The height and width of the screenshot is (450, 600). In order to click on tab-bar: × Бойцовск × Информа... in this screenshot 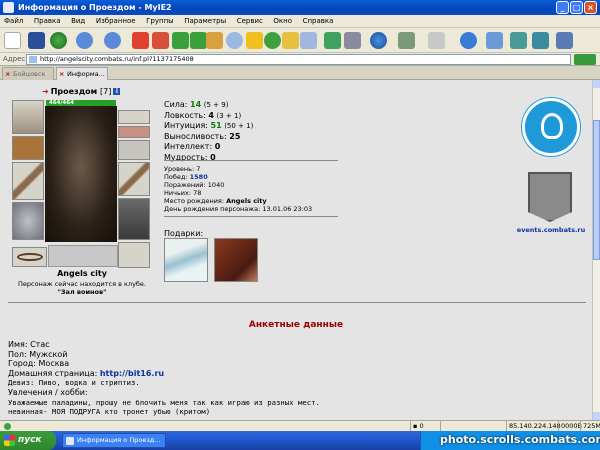, I will do `click(300, 73)`.